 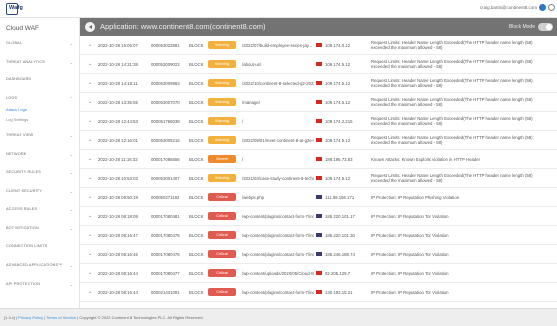 I want to click on row-source-ip: 109.174.0.12, so click(x=338, y=45).